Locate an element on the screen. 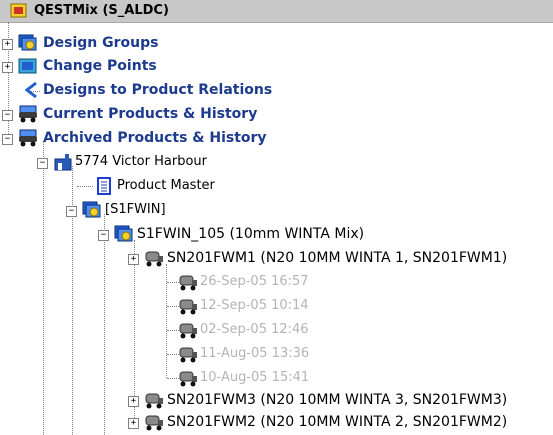 The height and width of the screenshot is (435, 553). change-points-icon is located at coordinates (27, 66).